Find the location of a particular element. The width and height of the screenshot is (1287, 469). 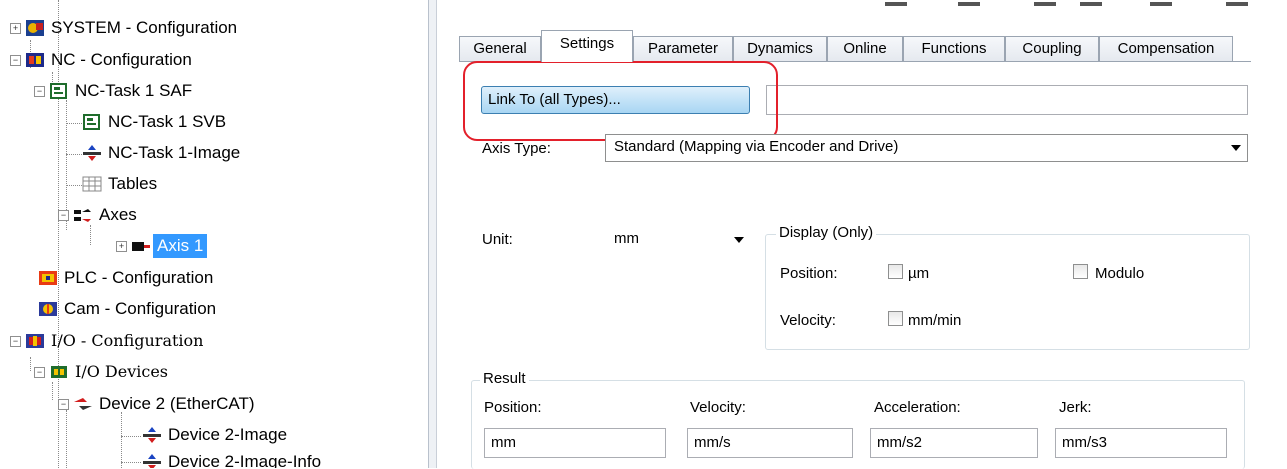

tree-item-label: PLC - Configuration is located at coordinates (139, 277).